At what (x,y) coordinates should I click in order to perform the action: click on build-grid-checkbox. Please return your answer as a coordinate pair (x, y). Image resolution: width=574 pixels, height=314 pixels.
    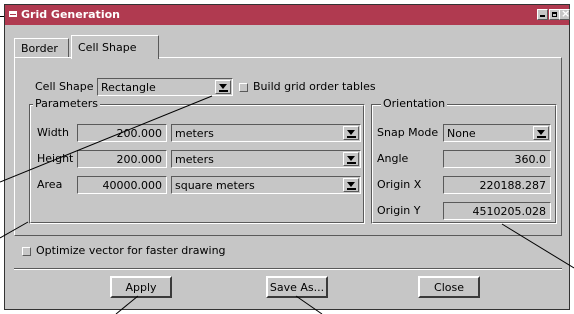
    Looking at the image, I should click on (243, 87).